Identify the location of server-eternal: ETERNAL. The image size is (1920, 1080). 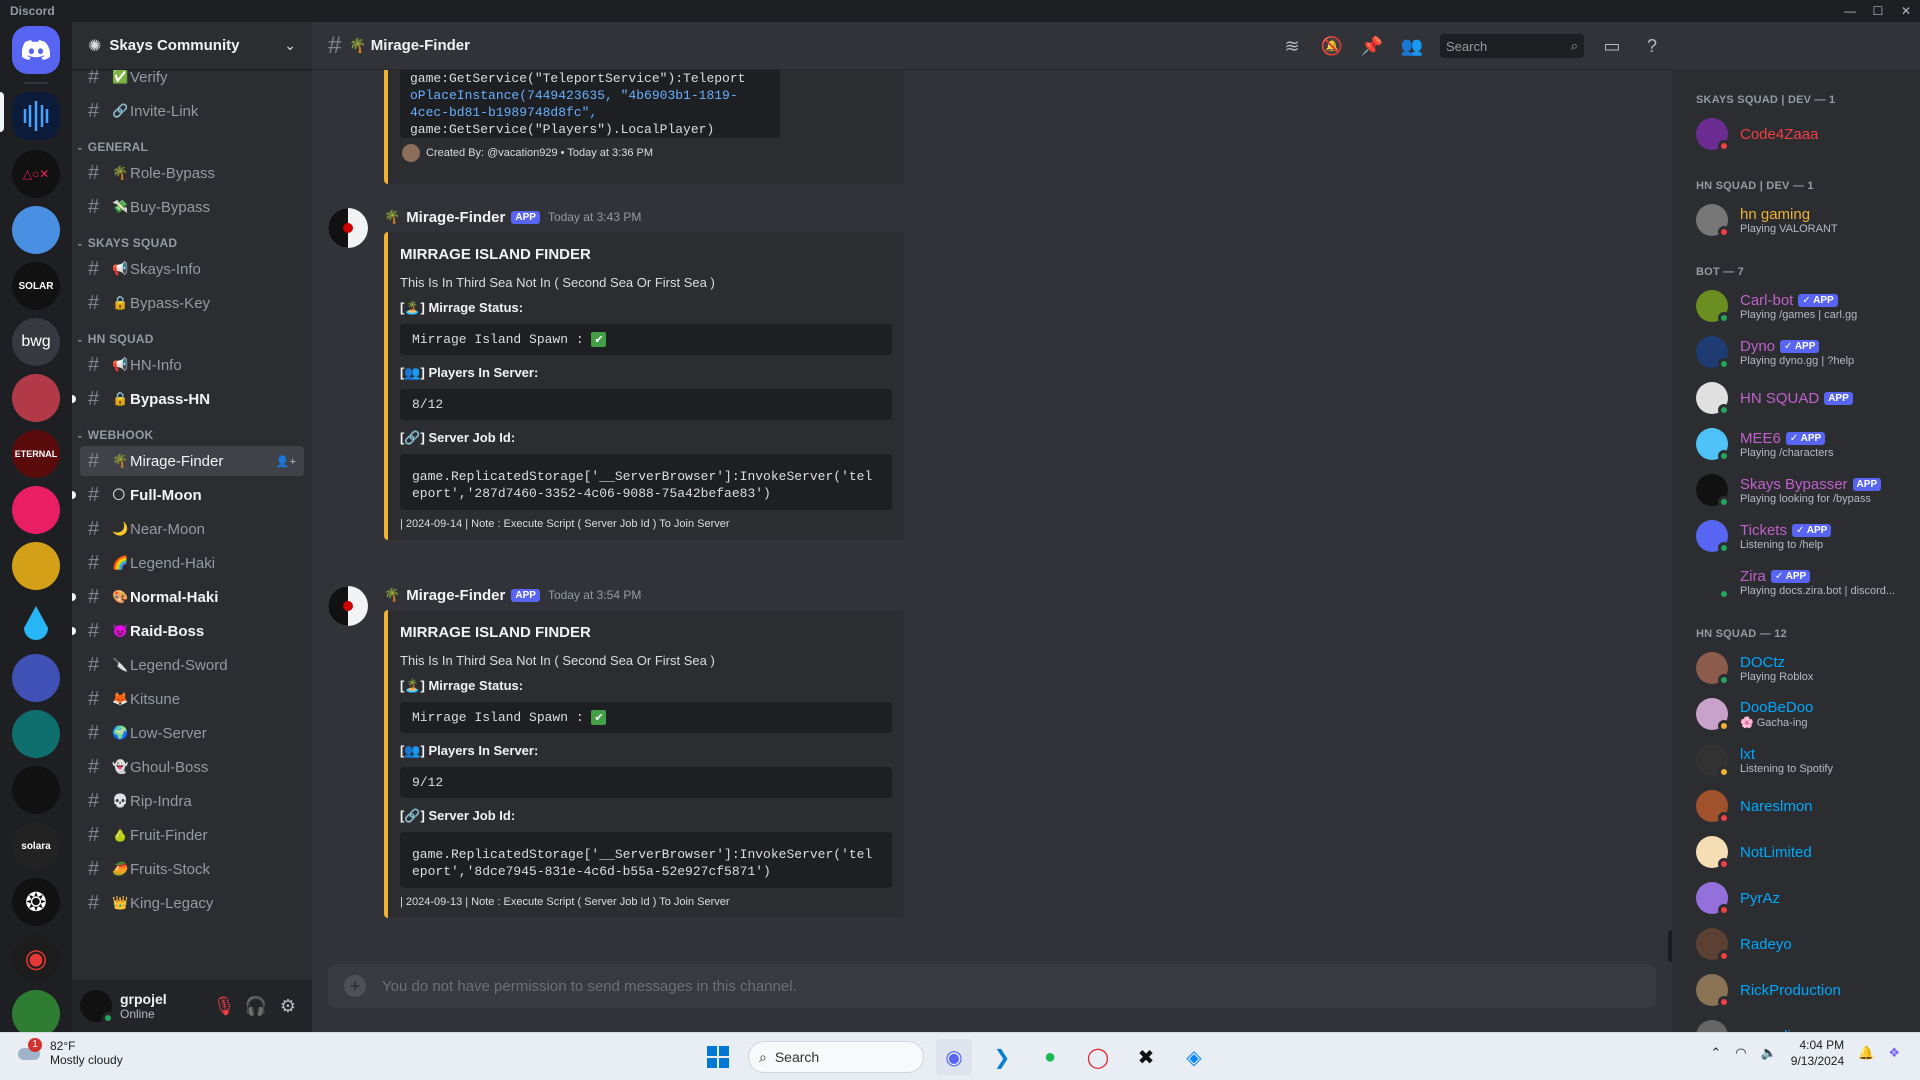
(36, 454).